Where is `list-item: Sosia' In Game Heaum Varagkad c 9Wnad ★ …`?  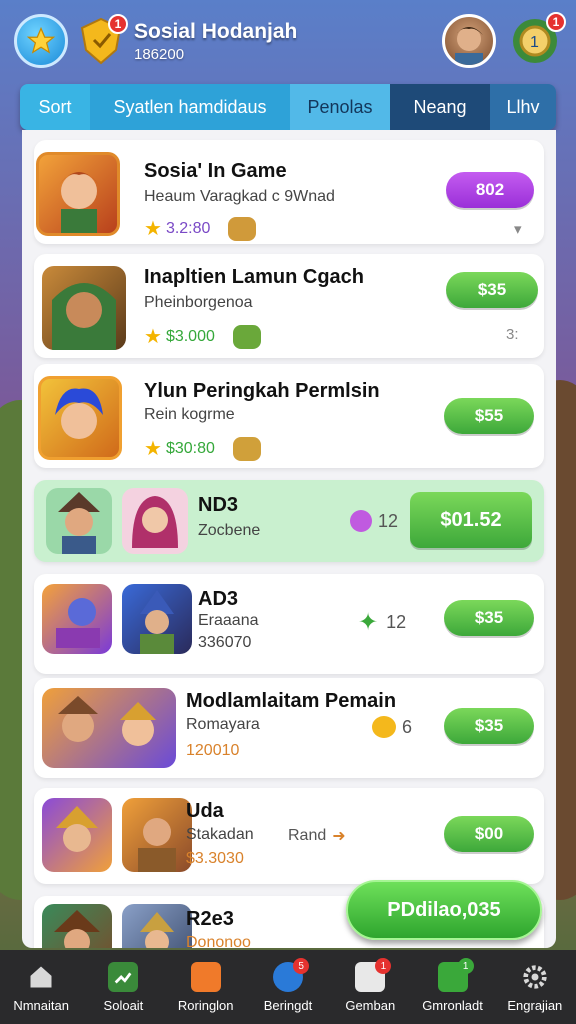
list-item: Sosia' In Game Heaum Varagkad c 9Wnad ★ … is located at coordinates (289, 192).